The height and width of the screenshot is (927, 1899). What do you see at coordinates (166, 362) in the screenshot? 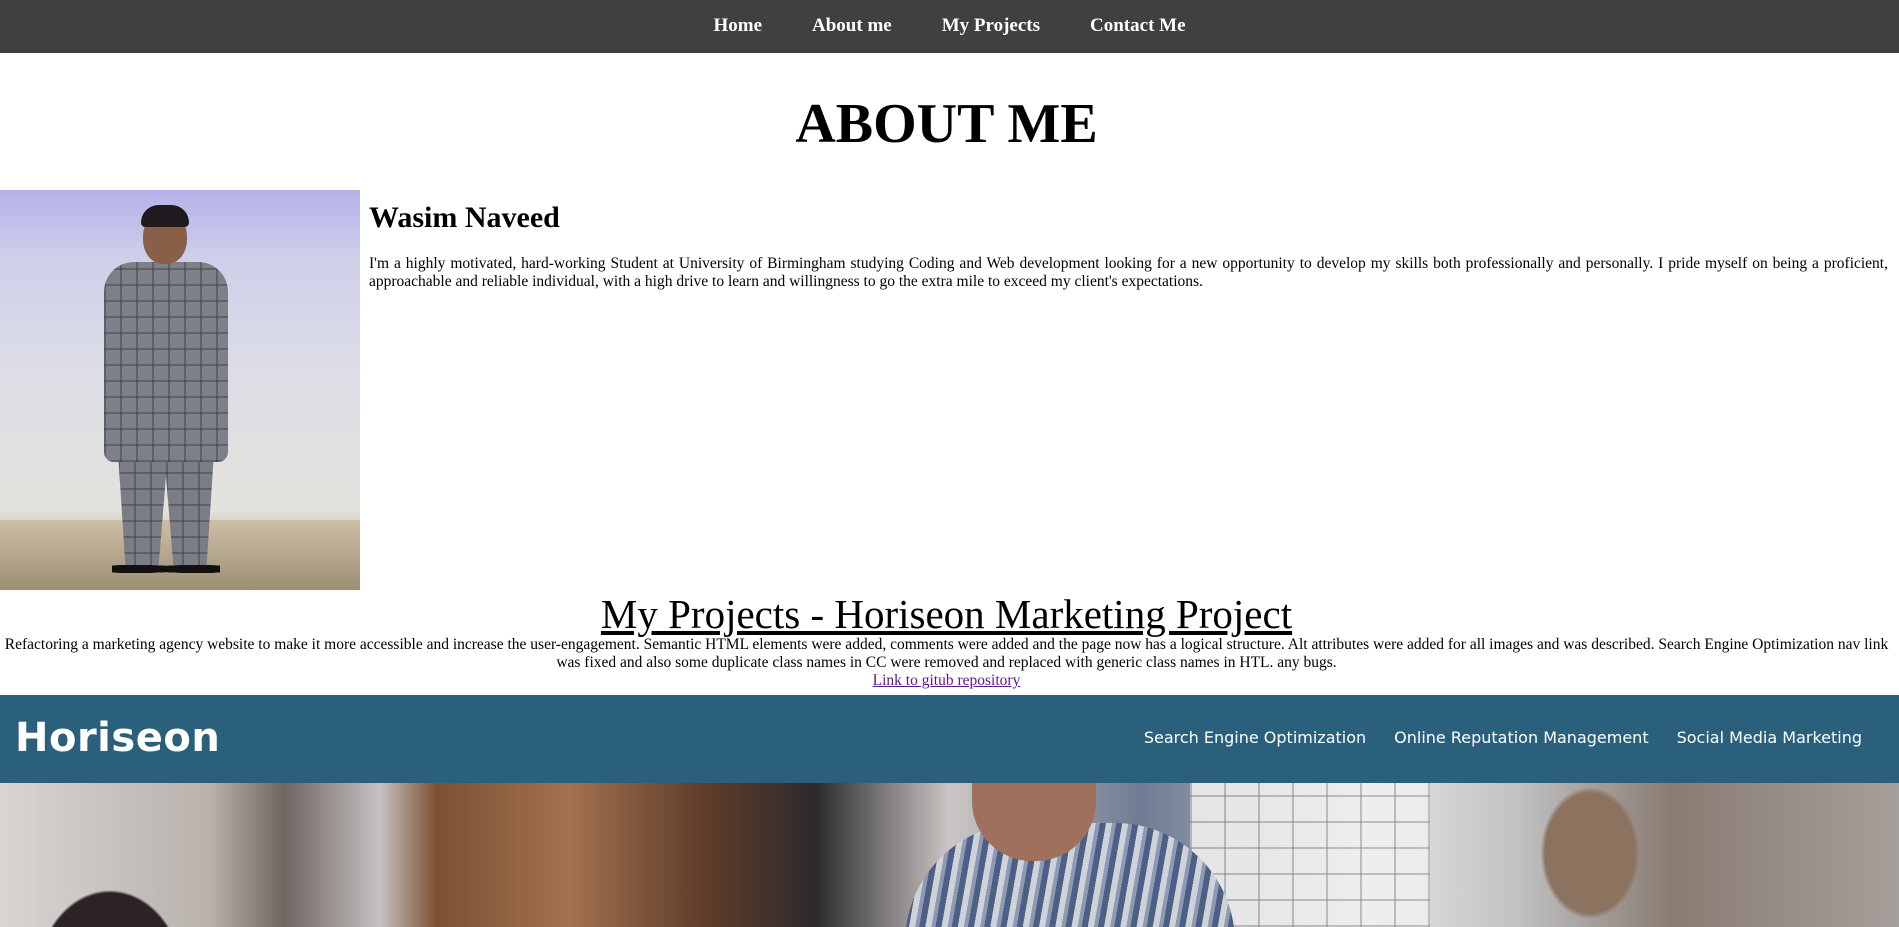
I see `photo-person-suit` at bounding box center [166, 362].